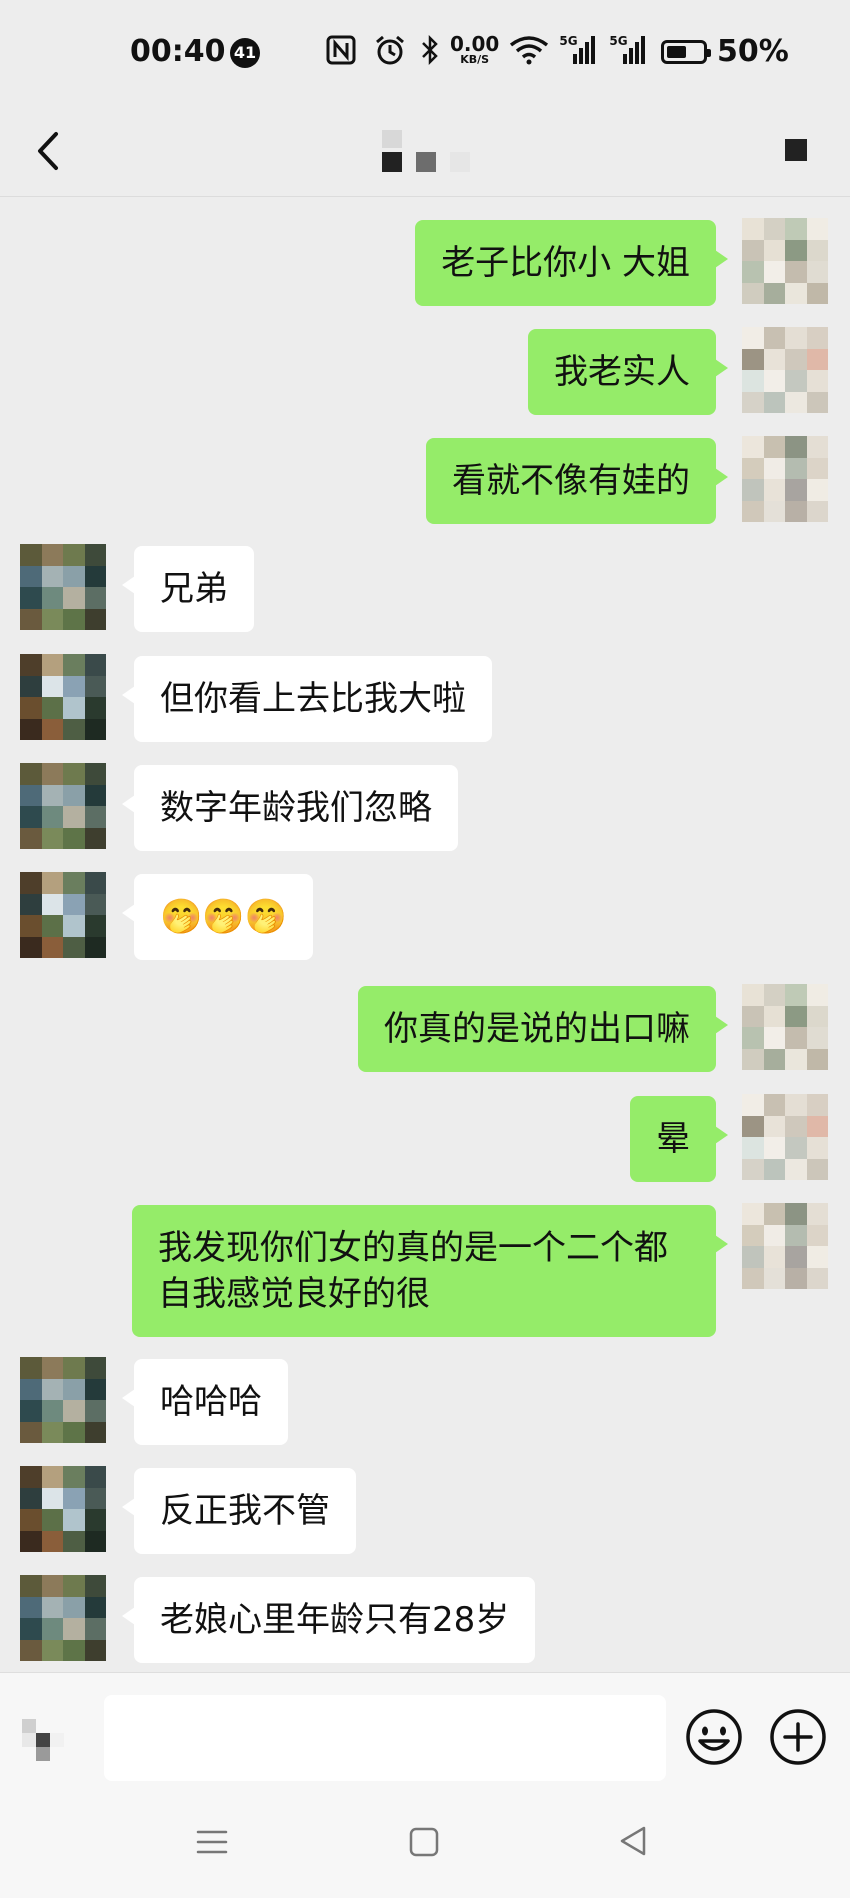 This screenshot has width=850, height=1898. I want to click on status-bar: 00:40 41 0.00 KB/S 5G 5G 50%, so click(425, 54).